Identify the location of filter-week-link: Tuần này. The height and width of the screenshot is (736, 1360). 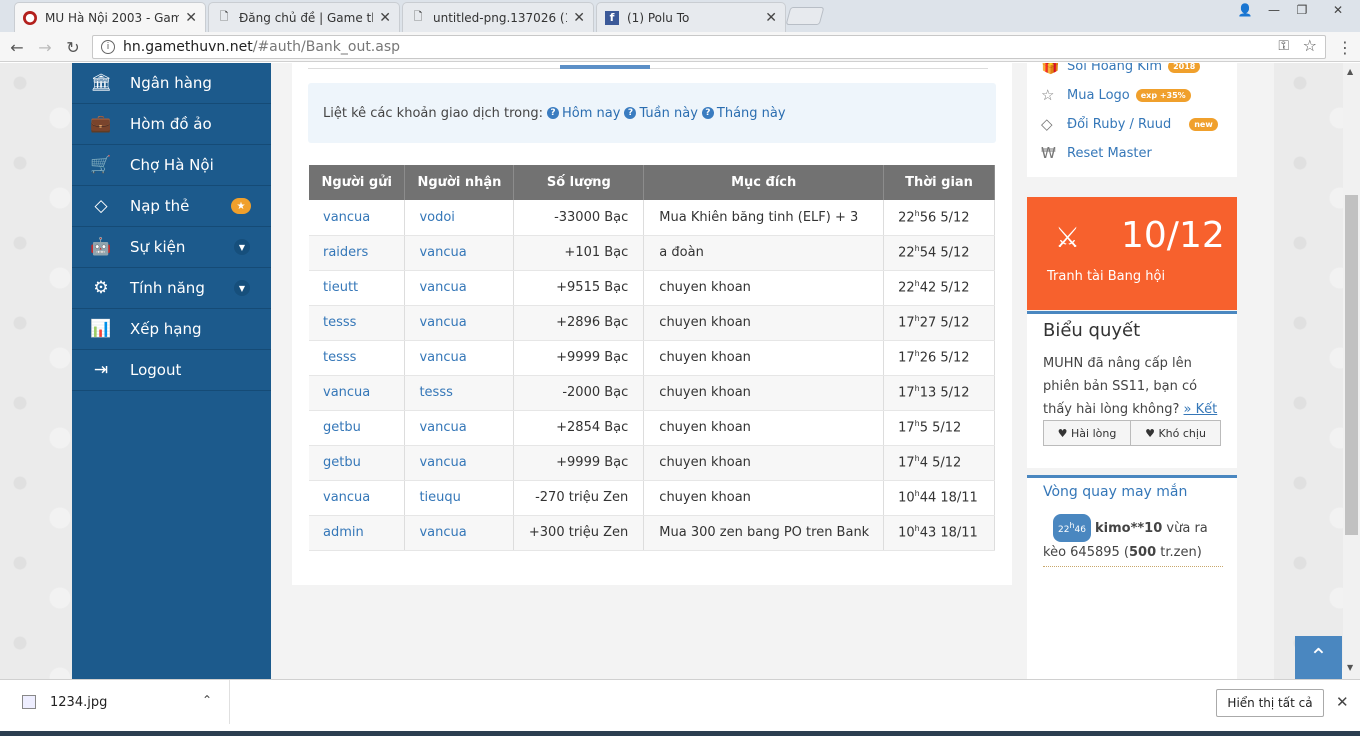
(668, 113).